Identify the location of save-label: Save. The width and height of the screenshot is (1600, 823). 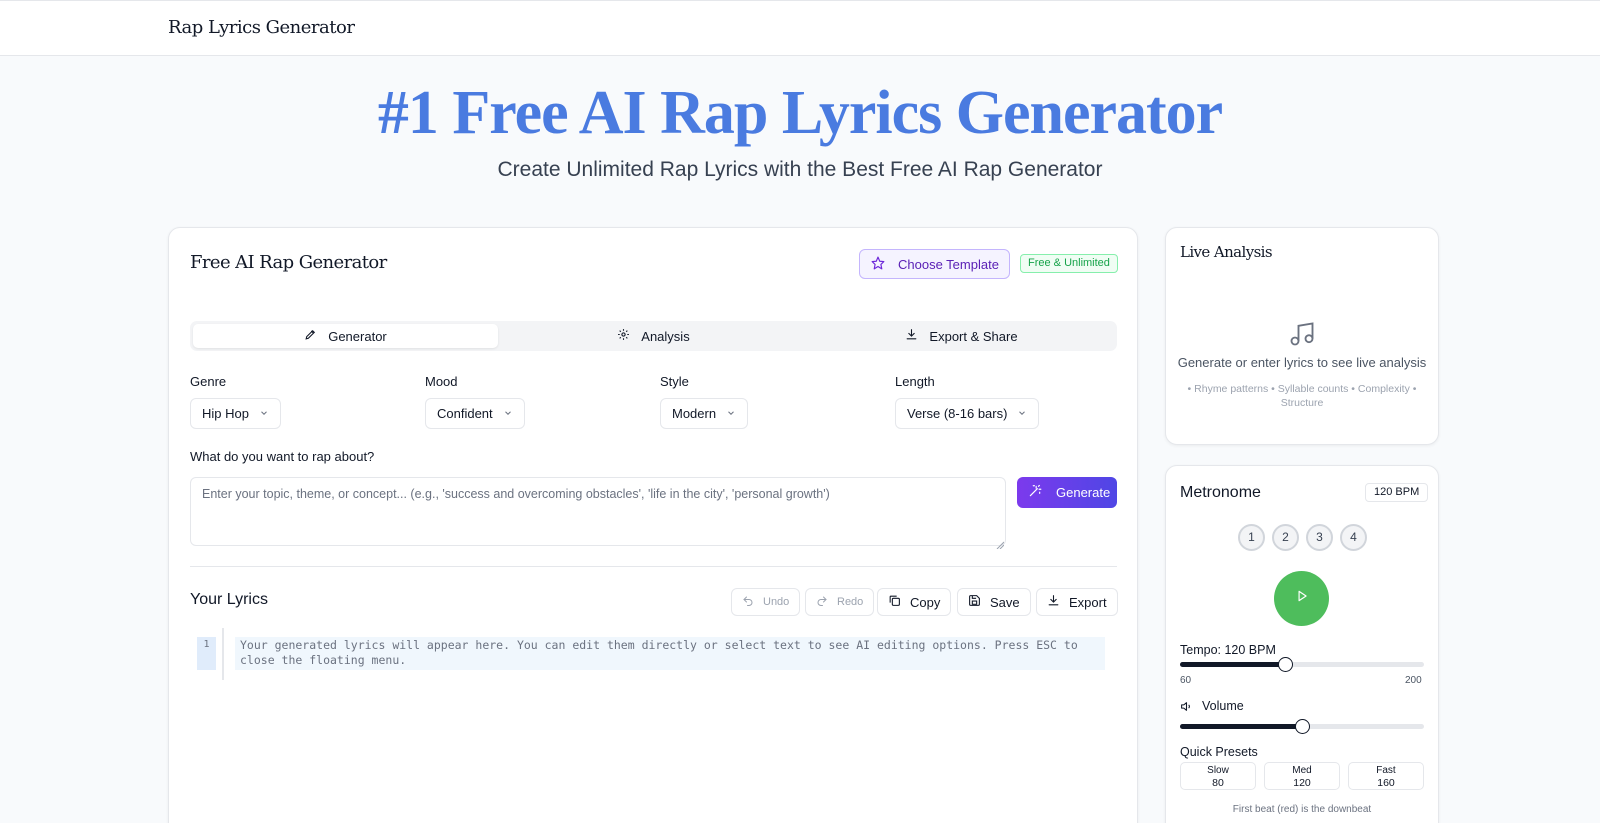
(1005, 602).